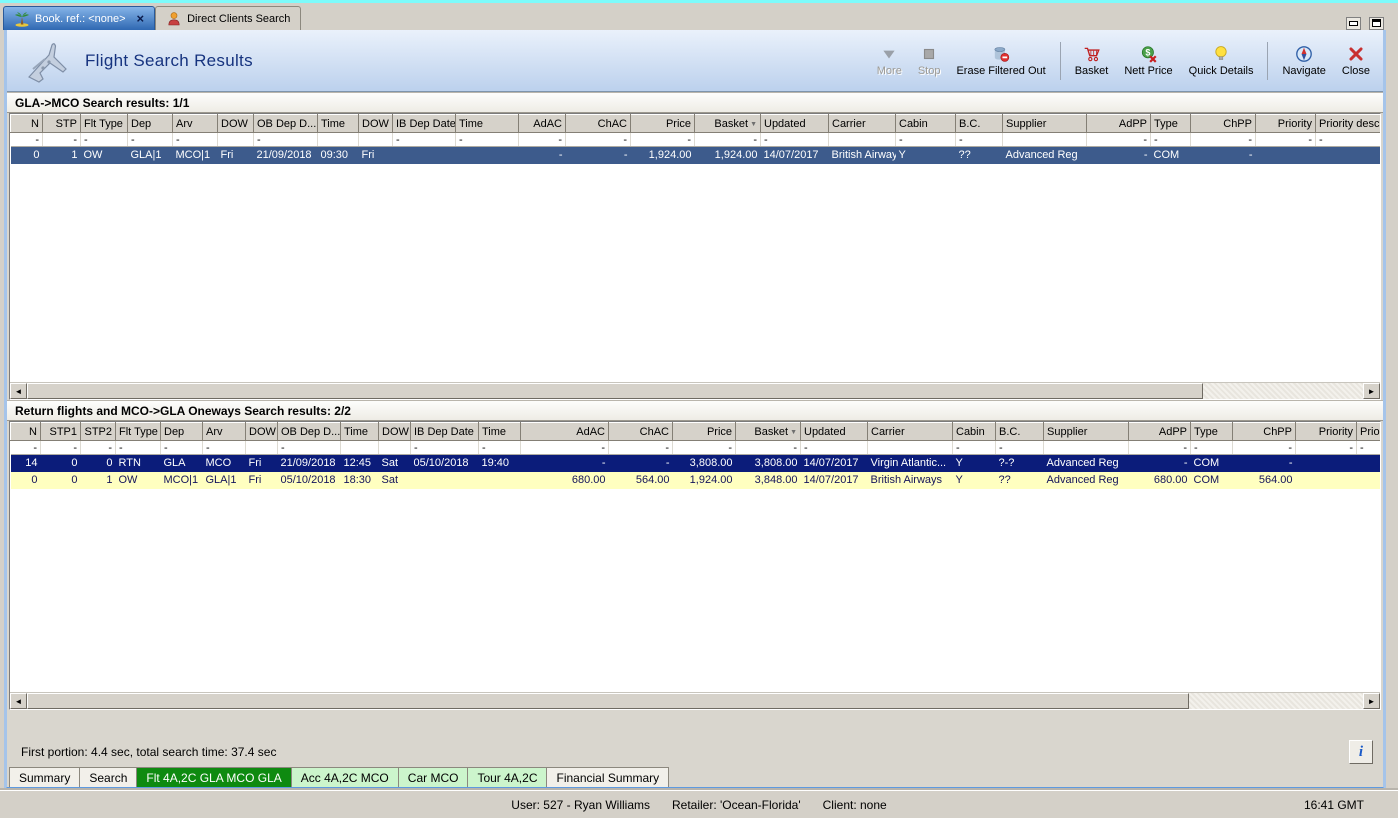 Image resolution: width=1398 pixels, height=818 pixels. I want to click on tab-summary: Summary, so click(45, 777).